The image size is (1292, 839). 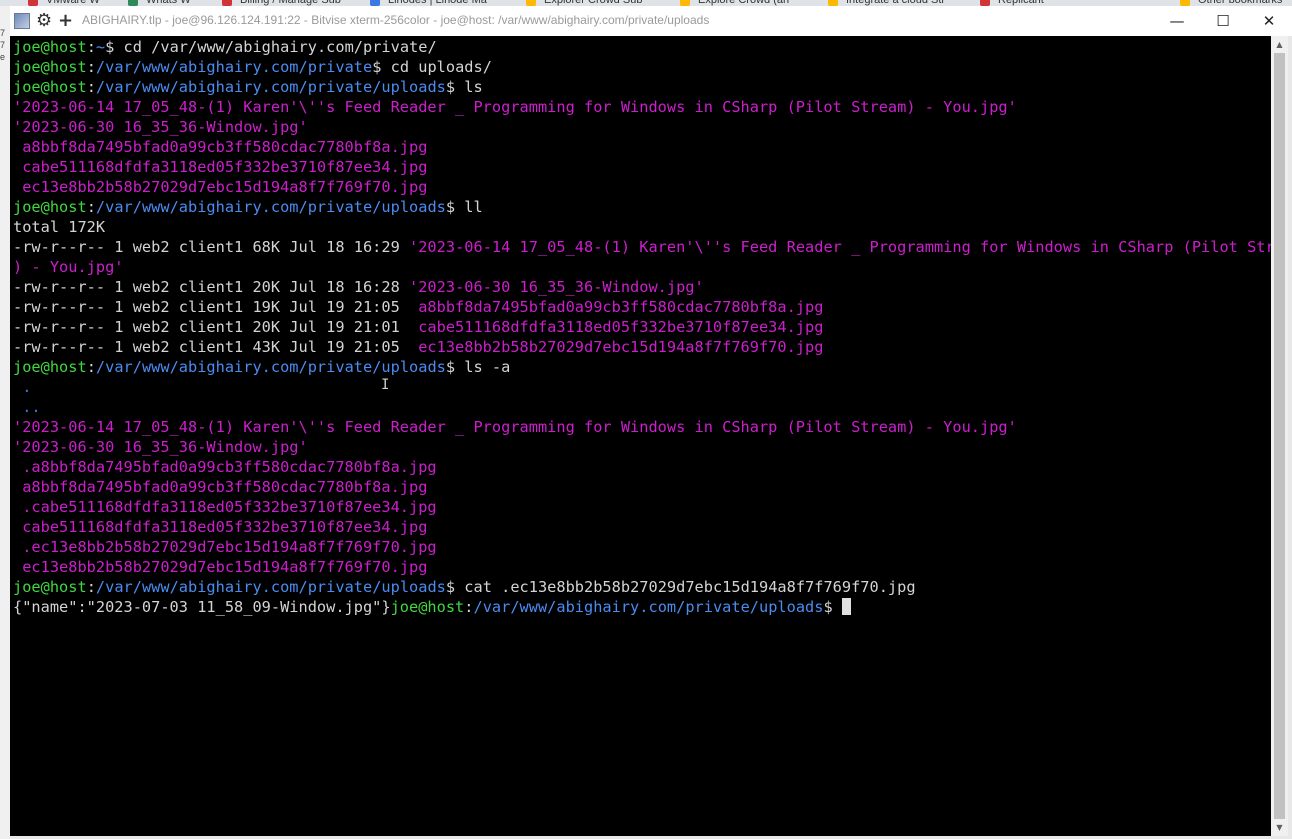 What do you see at coordinates (3, 57) in the screenshot?
I see `background-text: e` at bounding box center [3, 57].